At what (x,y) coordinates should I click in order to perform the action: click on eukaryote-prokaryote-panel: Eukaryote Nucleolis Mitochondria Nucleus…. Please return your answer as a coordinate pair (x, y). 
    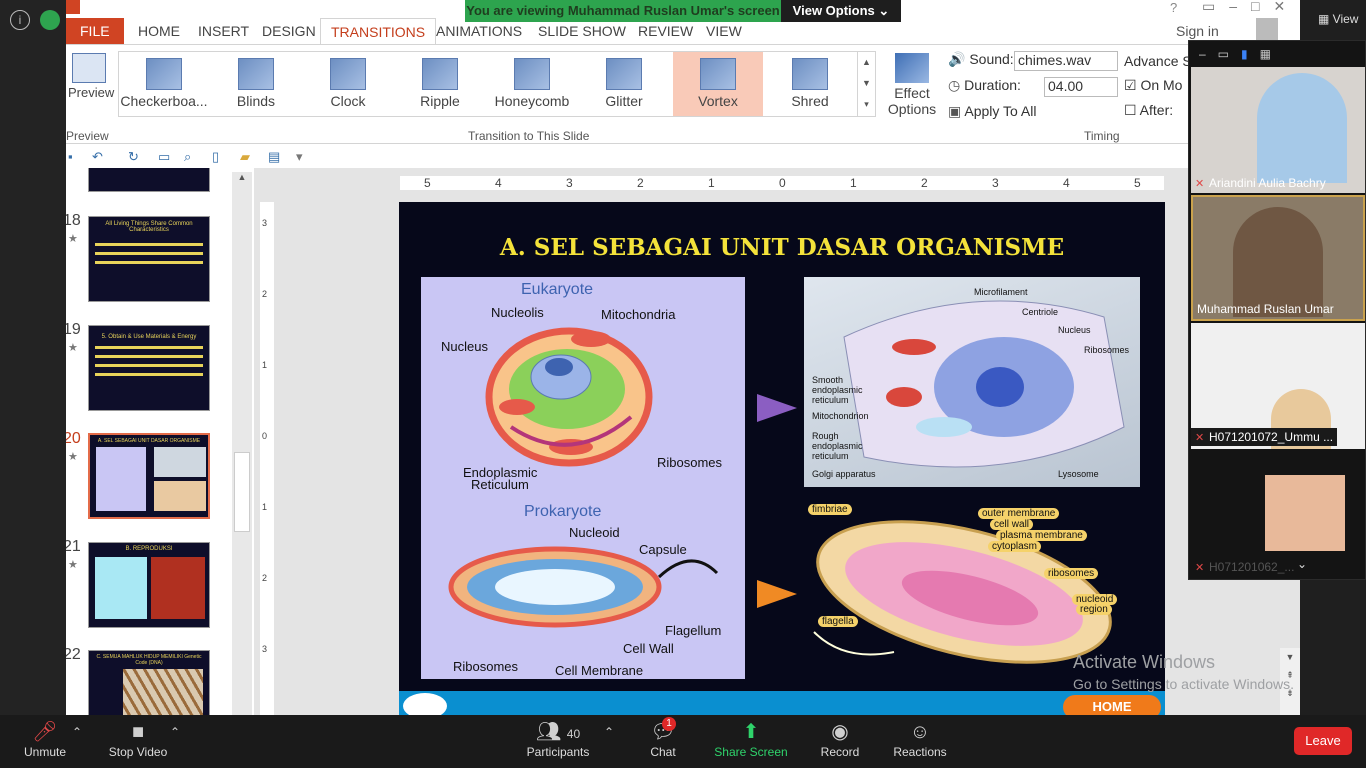
    Looking at the image, I should click on (583, 478).